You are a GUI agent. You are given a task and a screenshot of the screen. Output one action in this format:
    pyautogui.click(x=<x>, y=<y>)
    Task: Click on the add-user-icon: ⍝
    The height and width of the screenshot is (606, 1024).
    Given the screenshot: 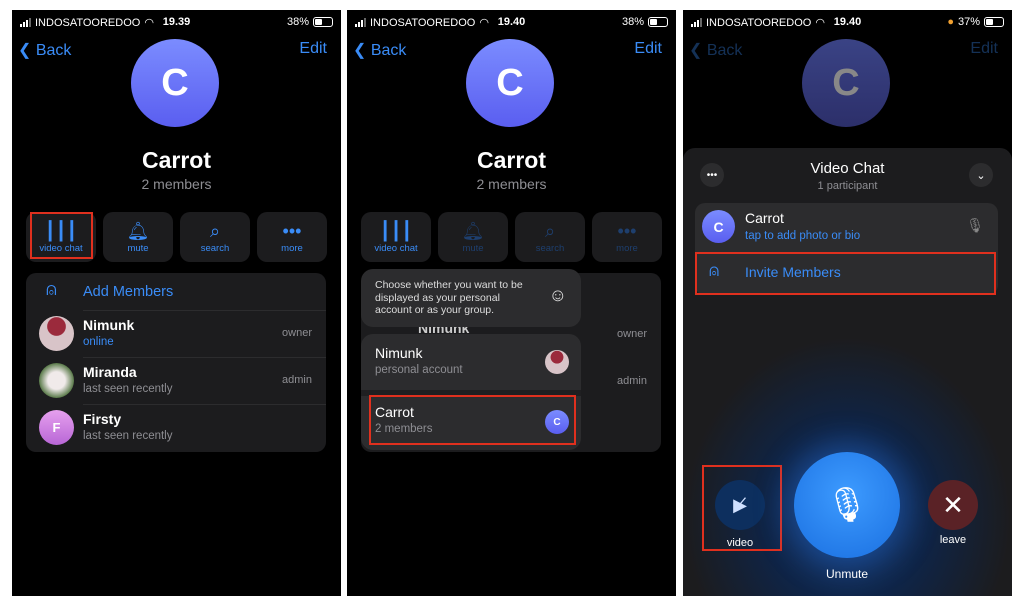 What is the action you would take?
    pyautogui.click(x=51, y=289)
    